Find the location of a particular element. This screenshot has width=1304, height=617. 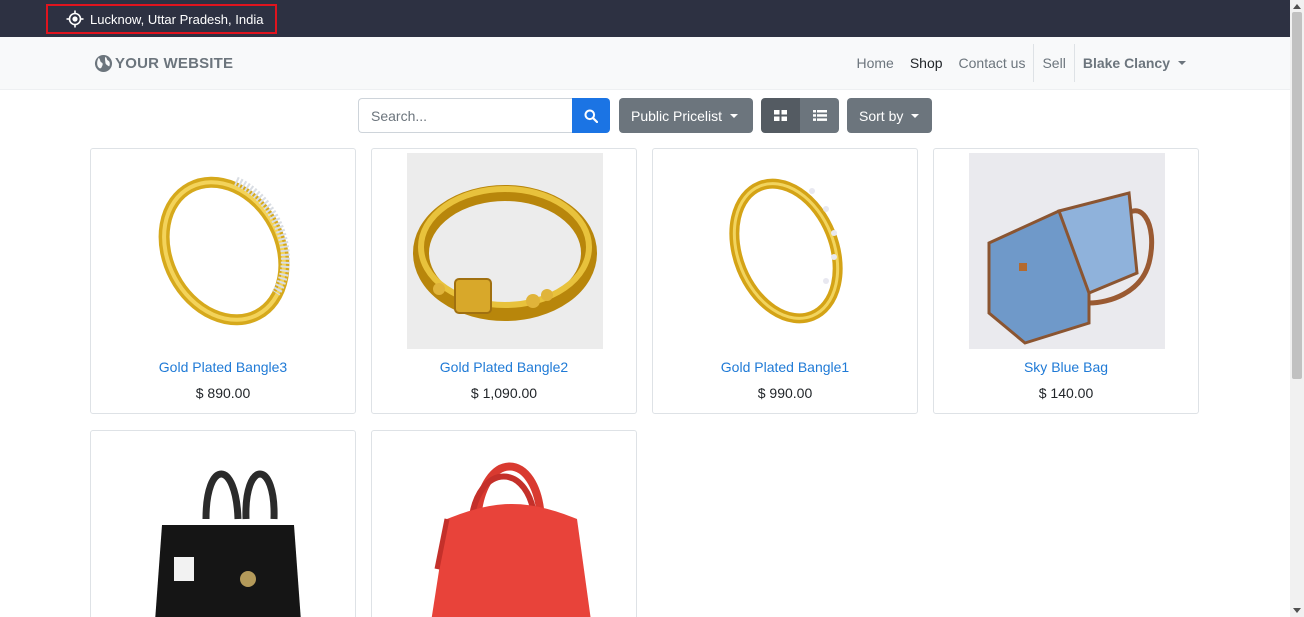

shop-toolbar: Public Pricelist Sort by is located at coordinates (645, 115).